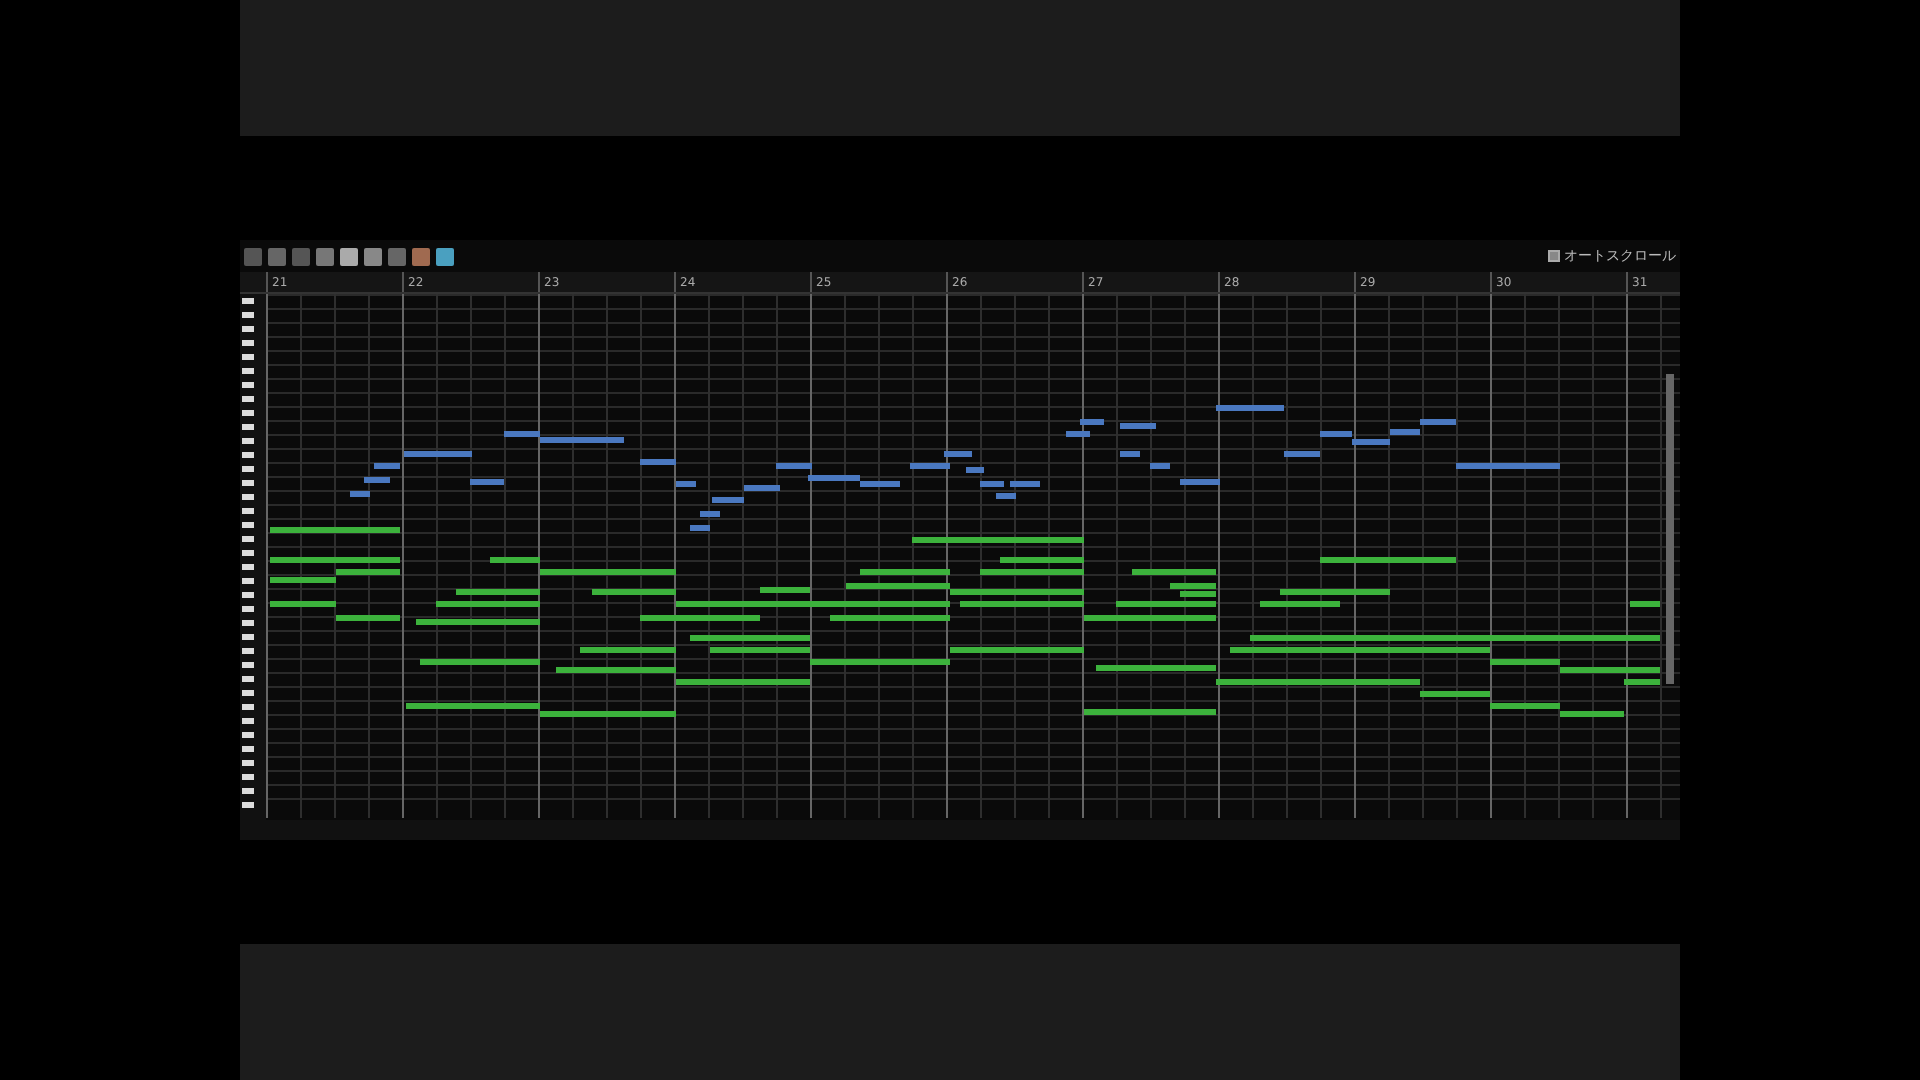  I want to click on scrollbar, so click(1670, 529).